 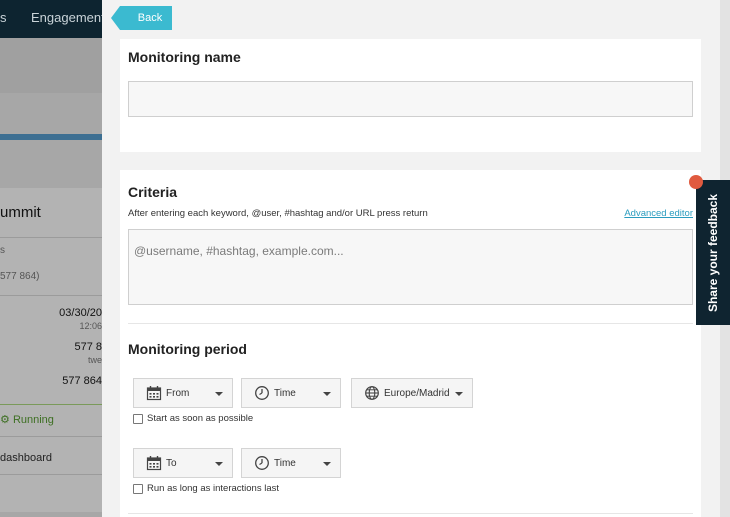 I want to click on share-feedback-label: Share your feedback, so click(x=713, y=252).